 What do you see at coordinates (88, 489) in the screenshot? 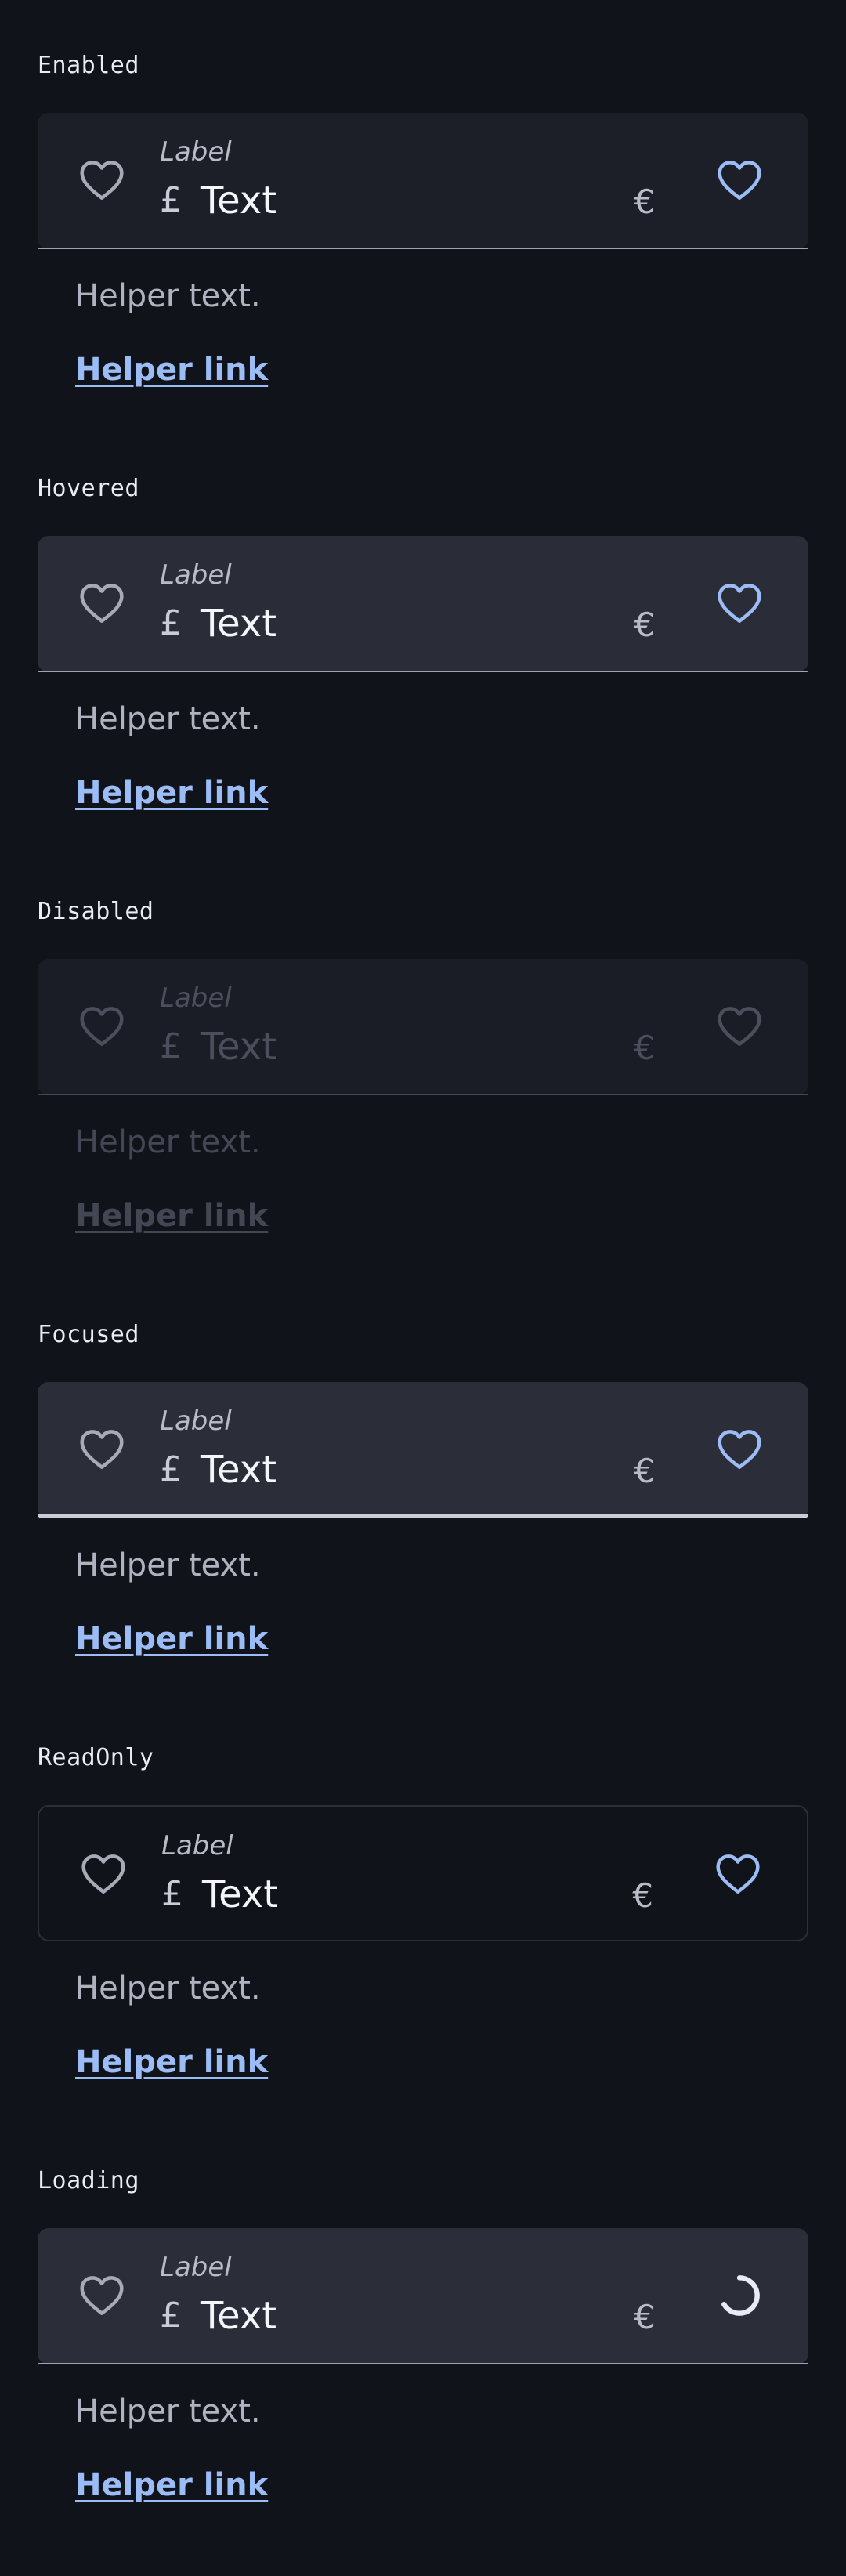
I see `state-title: Hovered` at bounding box center [88, 489].